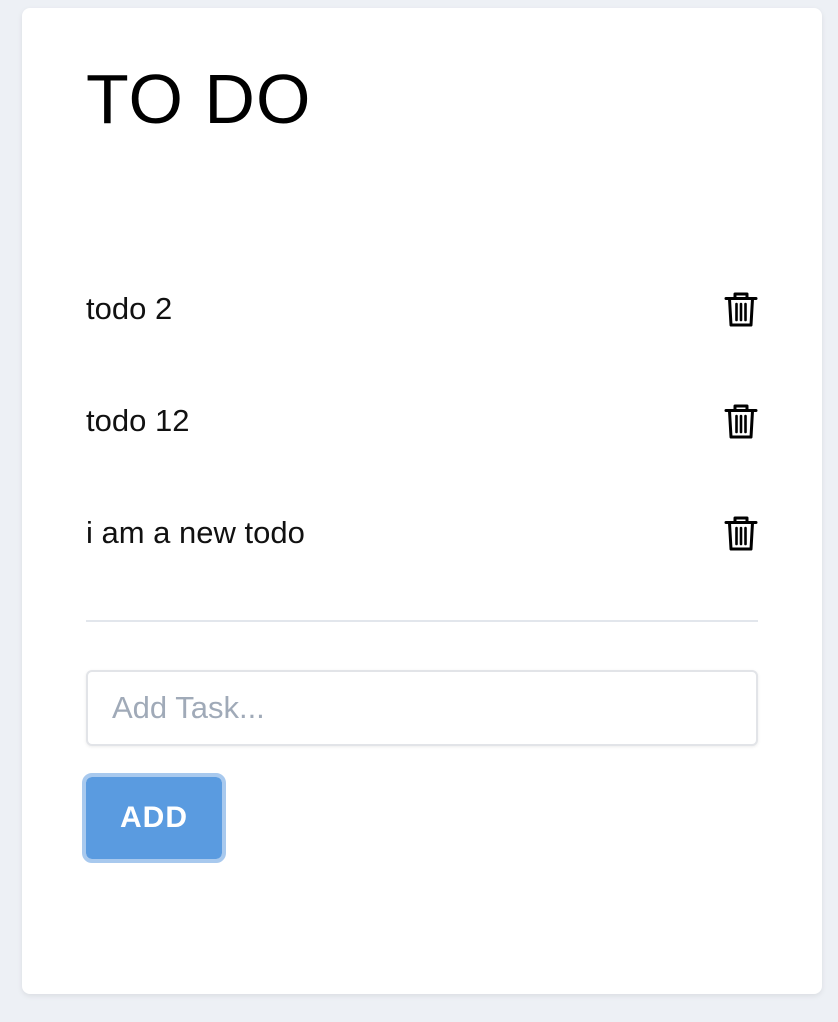 Image resolution: width=838 pixels, height=1022 pixels. Describe the element at coordinates (199, 99) in the screenshot. I see `page-title: TO DO` at that location.